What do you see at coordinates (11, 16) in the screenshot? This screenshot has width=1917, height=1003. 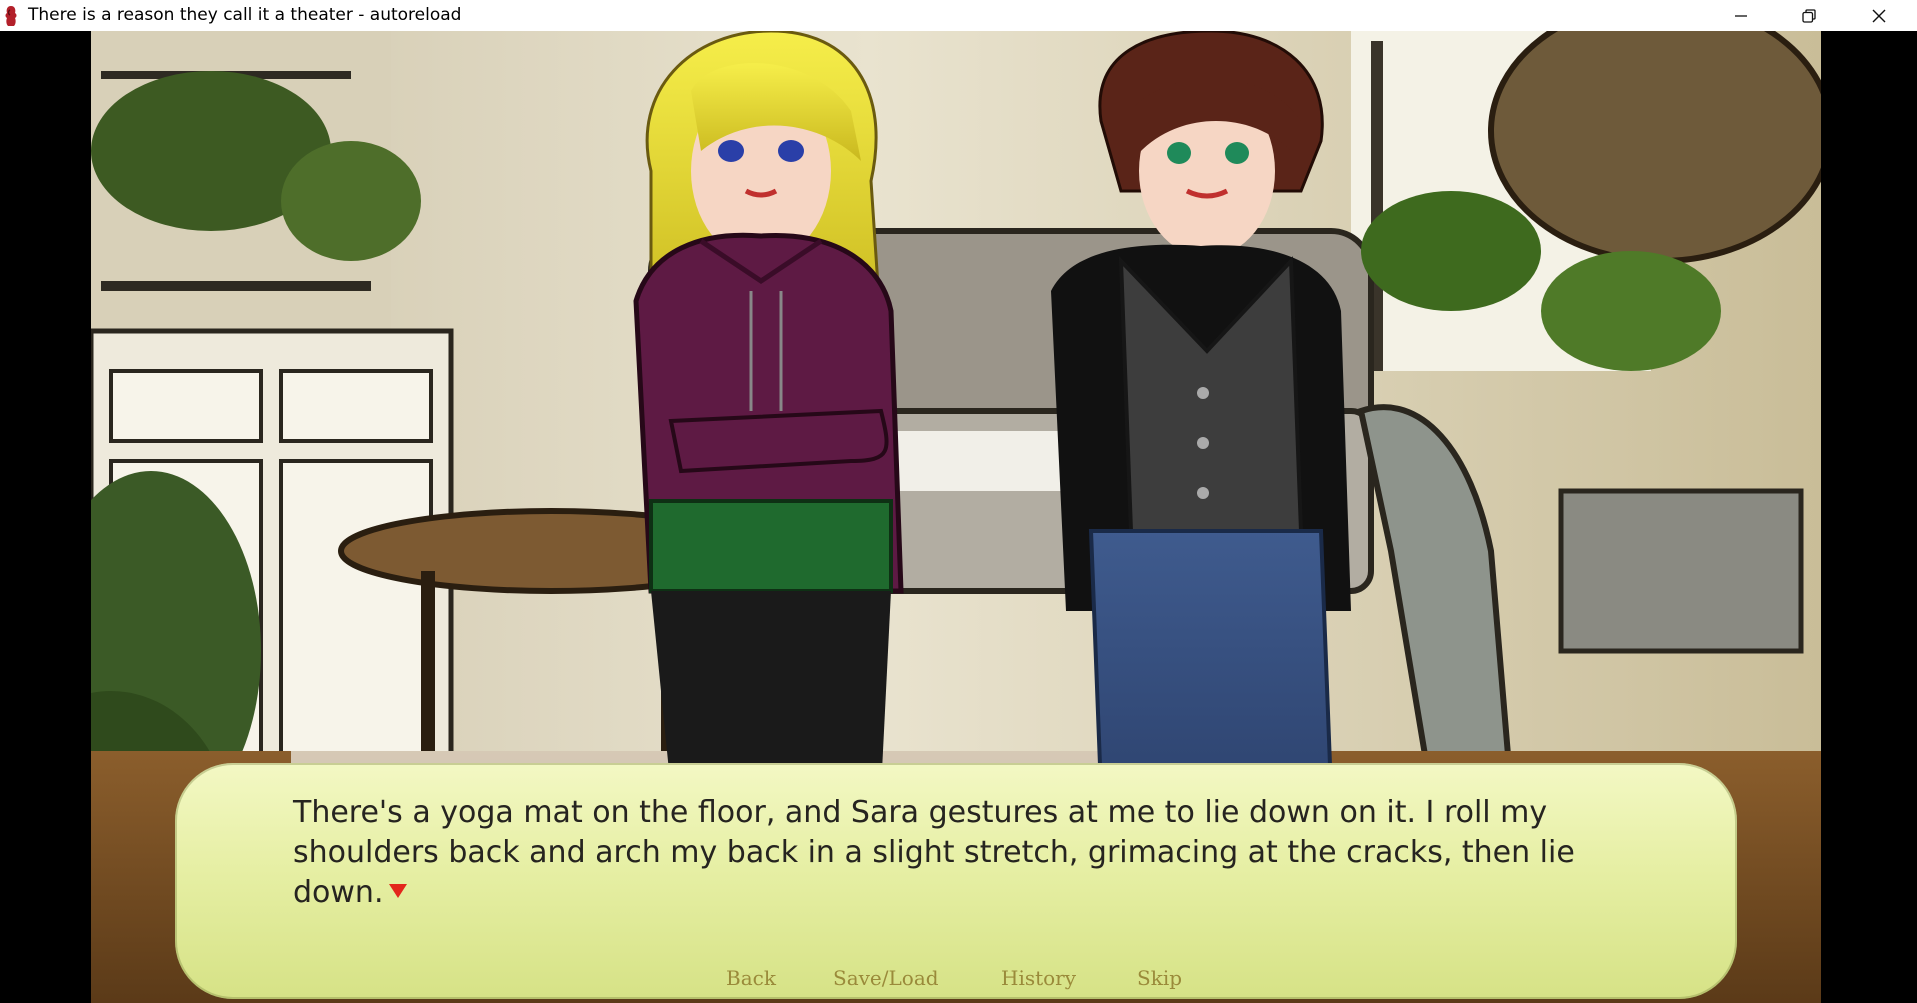 I see `app-icon` at bounding box center [11, 16].